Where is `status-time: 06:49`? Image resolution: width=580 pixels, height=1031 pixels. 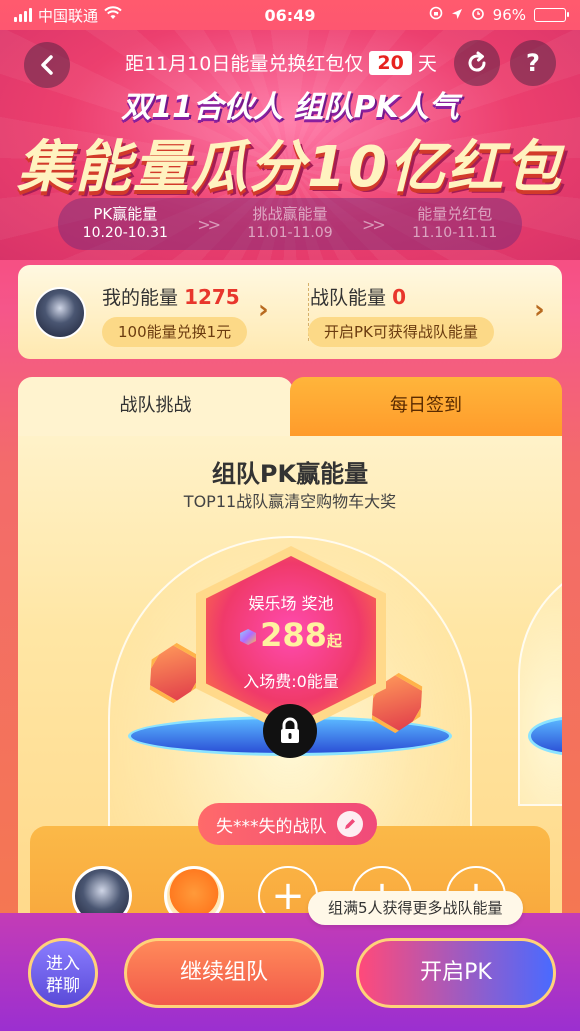
status-time: 06:49 is located at coordinates (290, 15).